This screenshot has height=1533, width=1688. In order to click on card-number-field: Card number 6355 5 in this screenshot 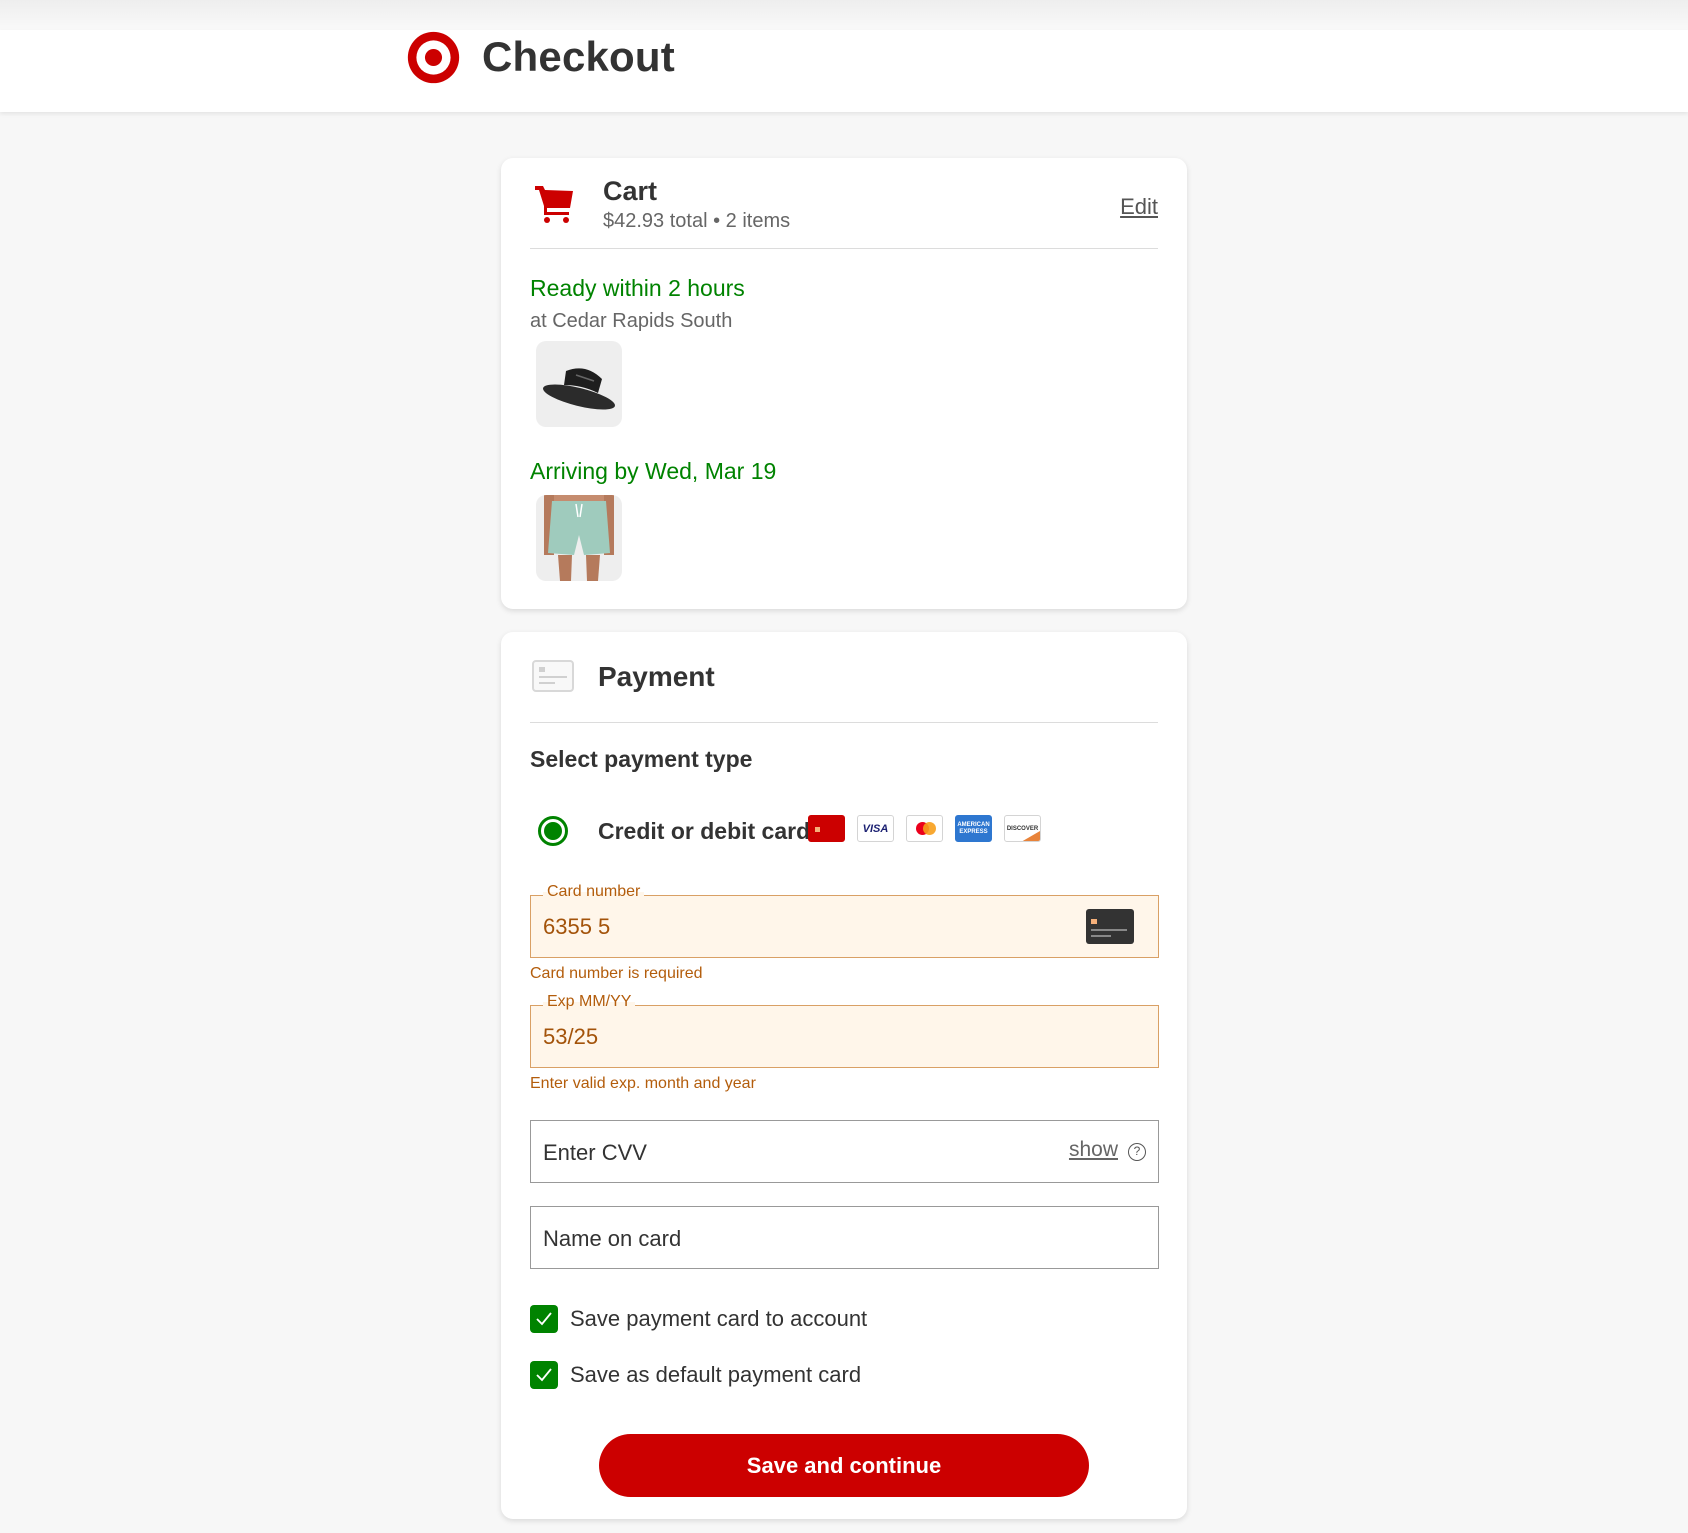, I will do `click(844, 920)`.